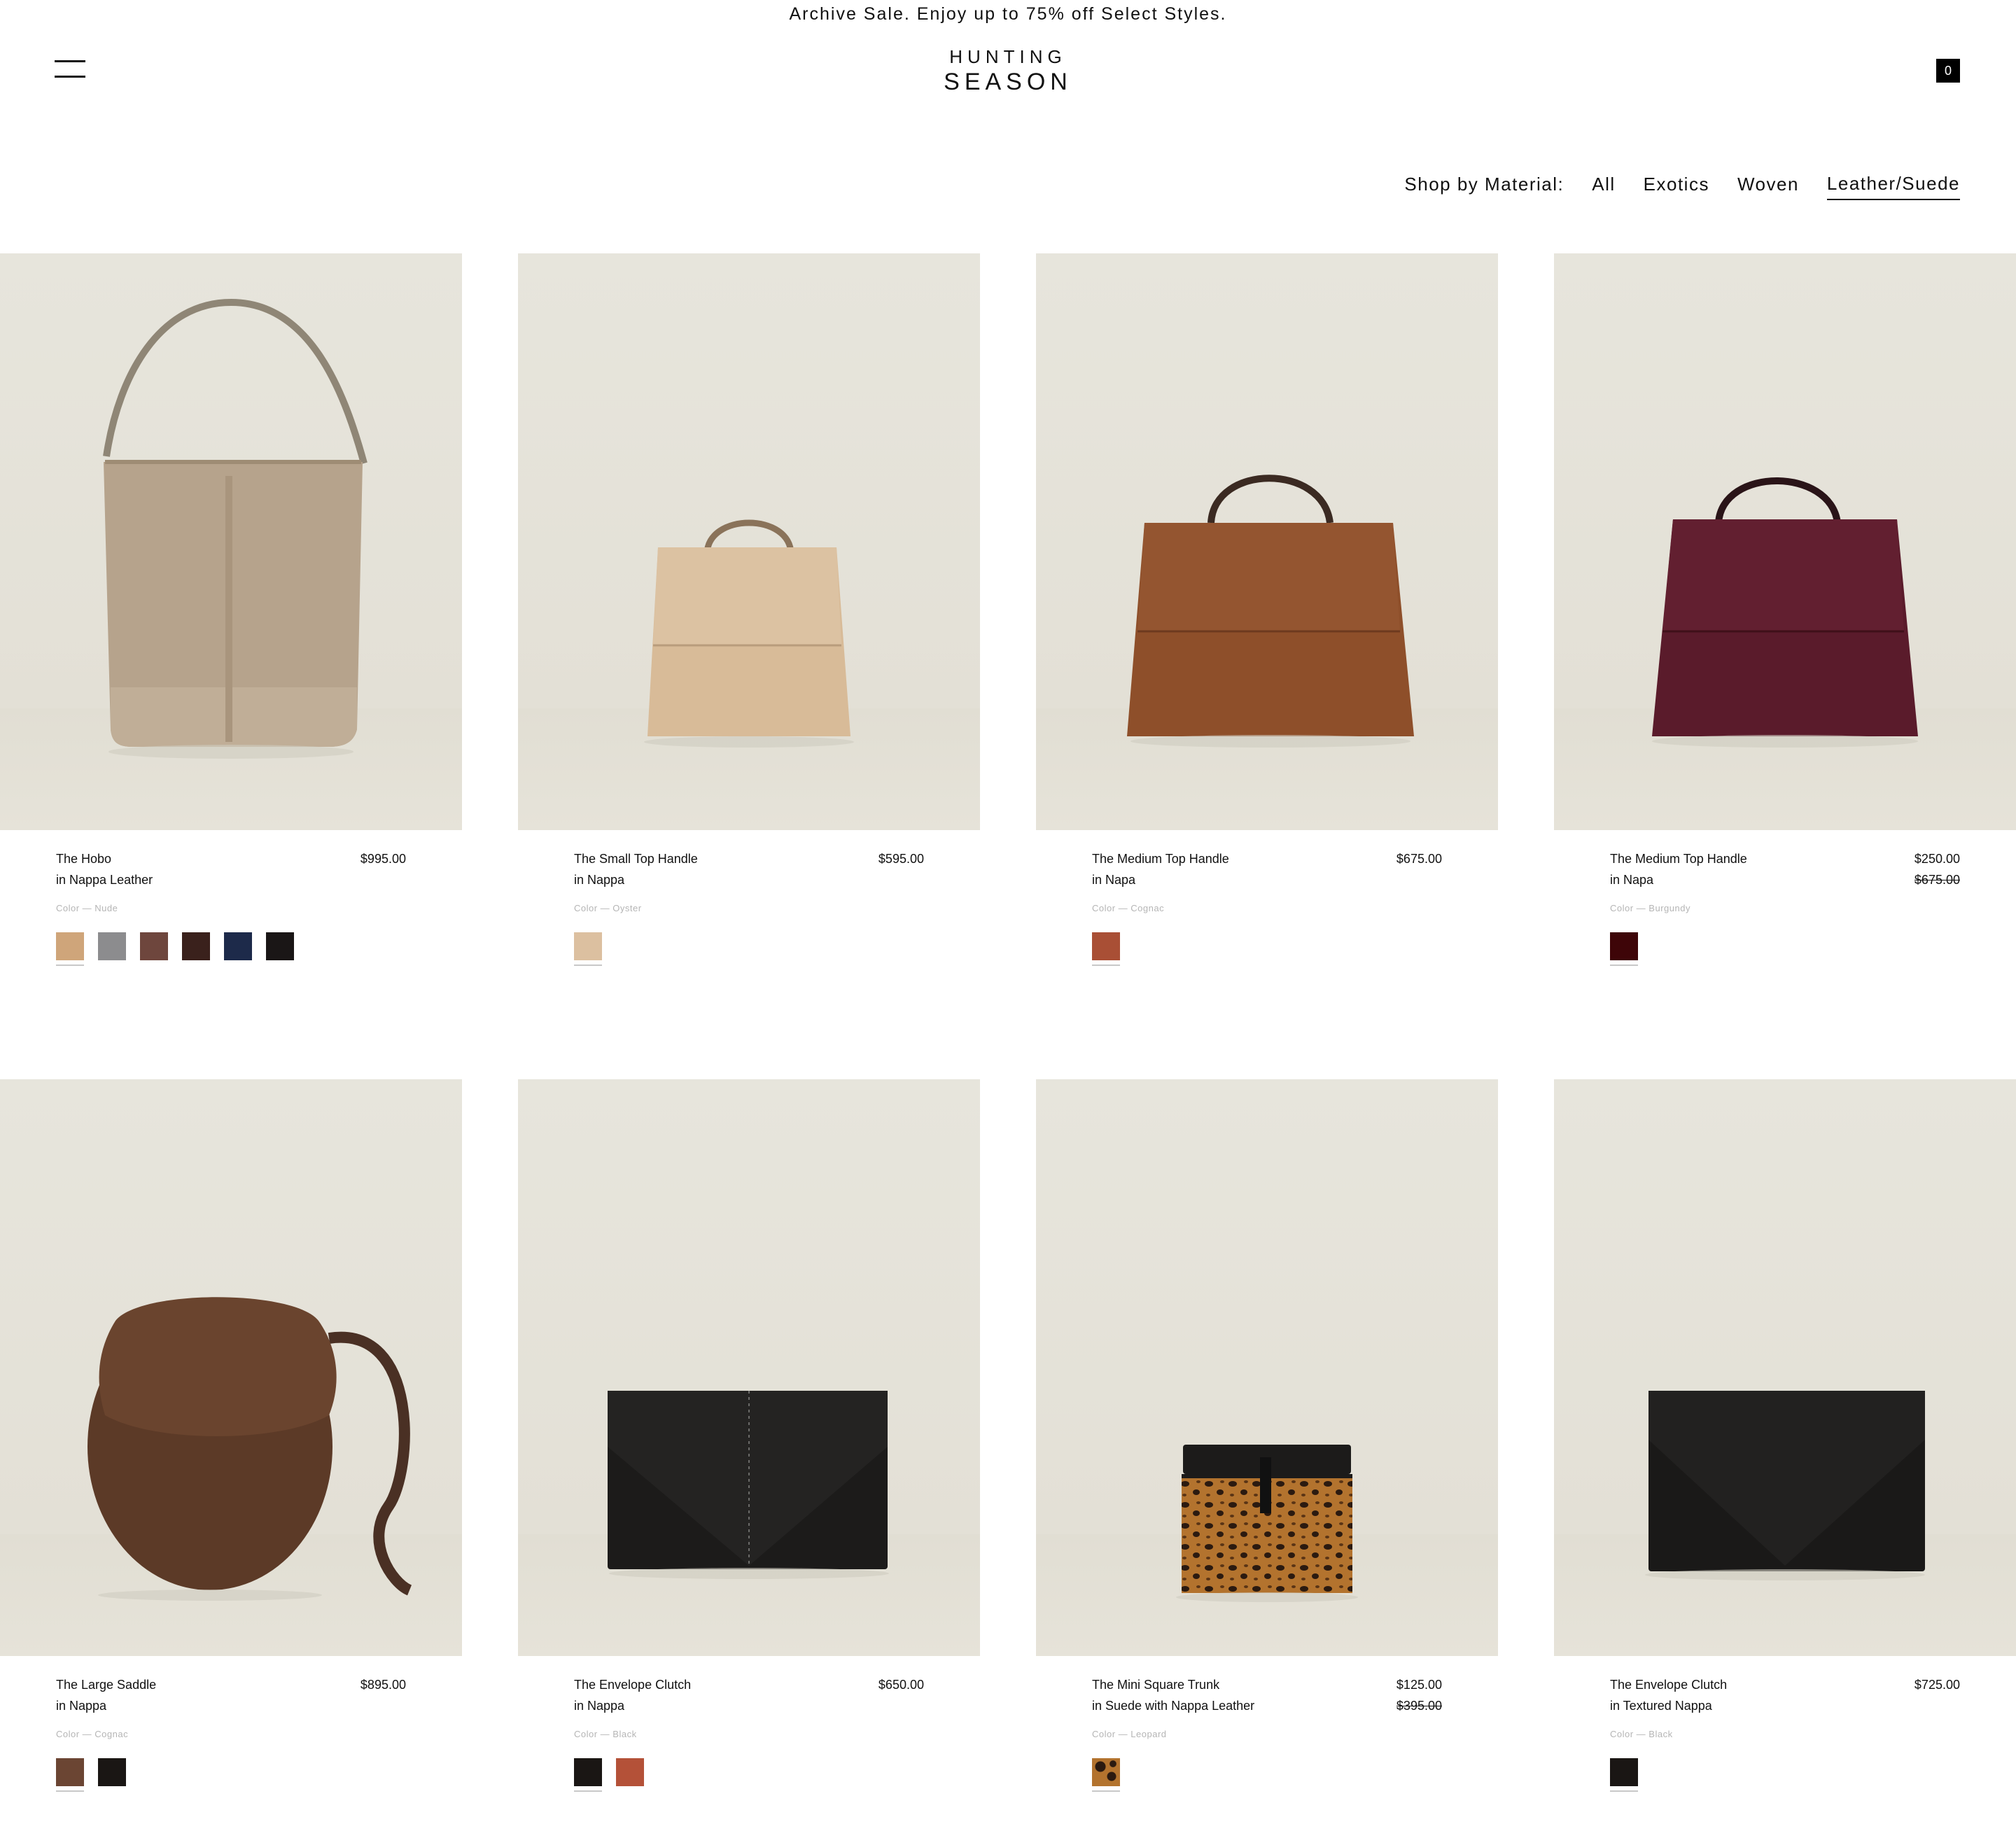 Image resolution: width=2016 pixels, height=1838 pixels. Describe the element at coordinates (1948, 71) in the screenshot. I see `cart-count-badge: 0` at that location.